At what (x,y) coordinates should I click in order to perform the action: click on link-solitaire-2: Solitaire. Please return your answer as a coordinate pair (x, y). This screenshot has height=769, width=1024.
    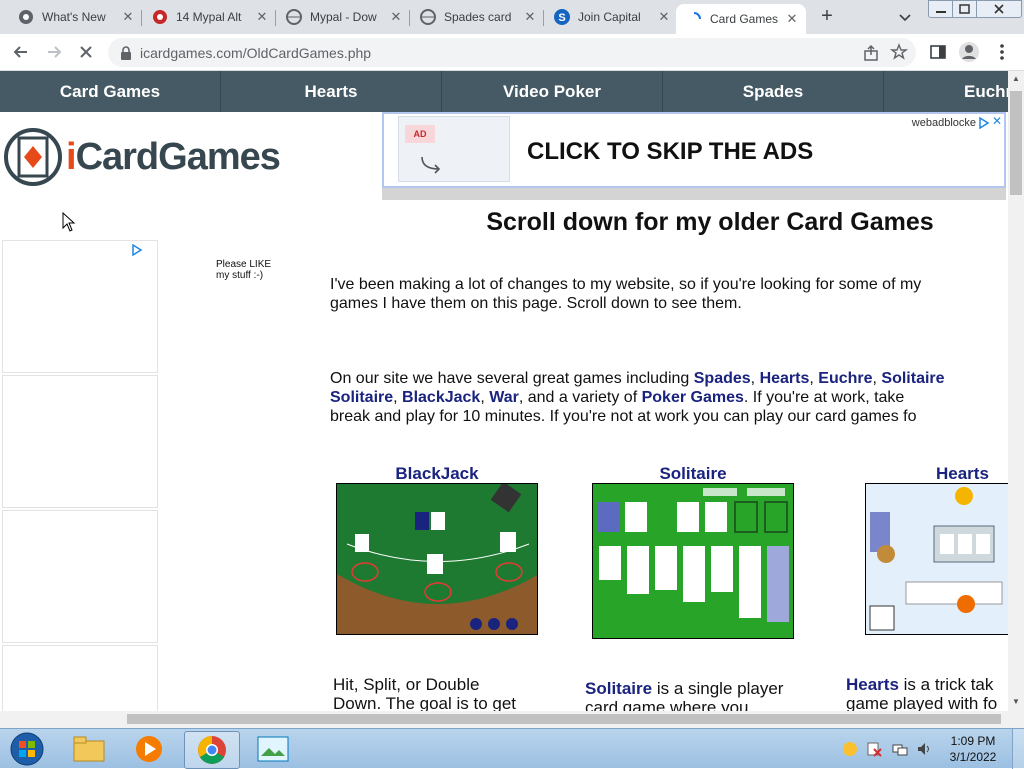
    Looking at the image, I should click on (361, 397).